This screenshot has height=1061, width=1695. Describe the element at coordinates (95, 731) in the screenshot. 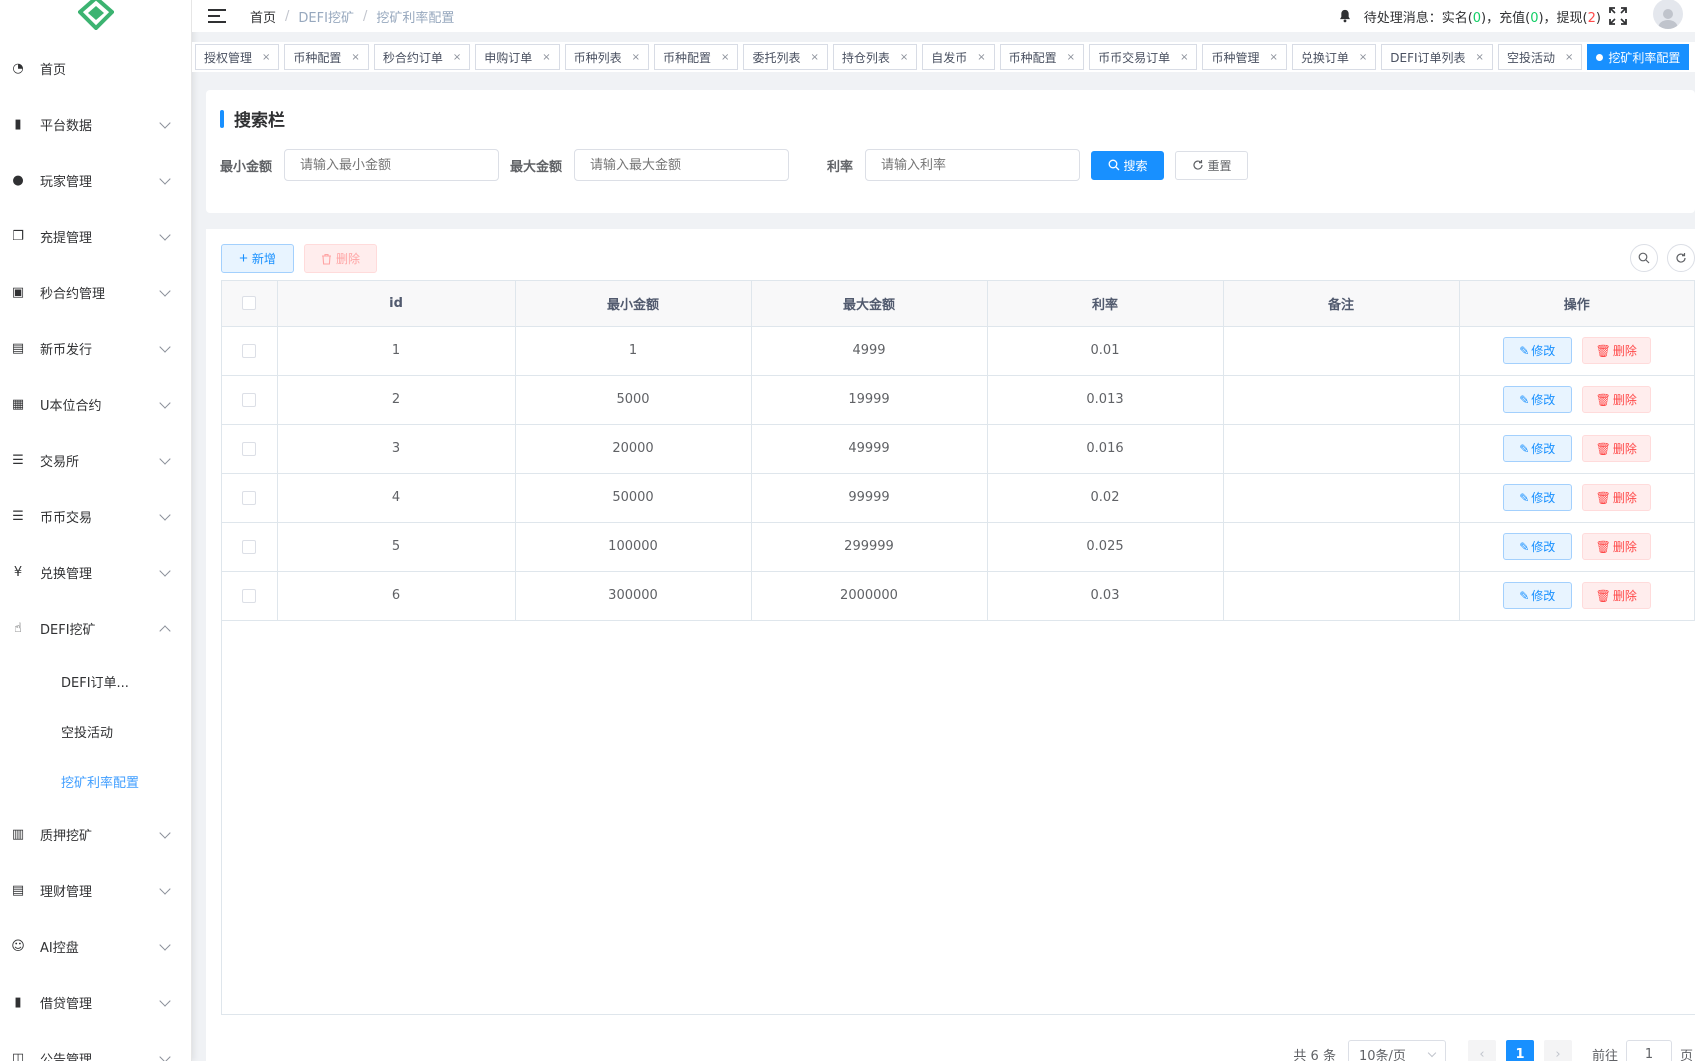

I see `sidebar-subitem-1: 空投活动` at that location.